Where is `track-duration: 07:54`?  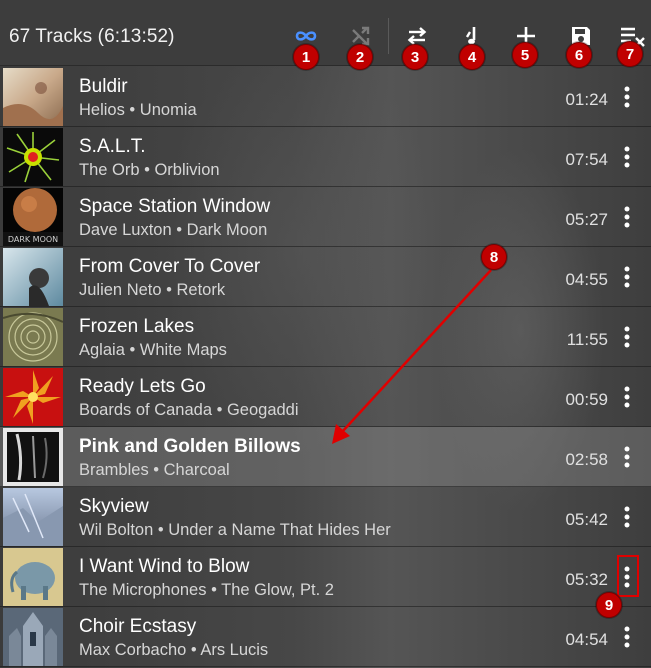
track-duration: 07:54 is located at coordinates (586, 159).